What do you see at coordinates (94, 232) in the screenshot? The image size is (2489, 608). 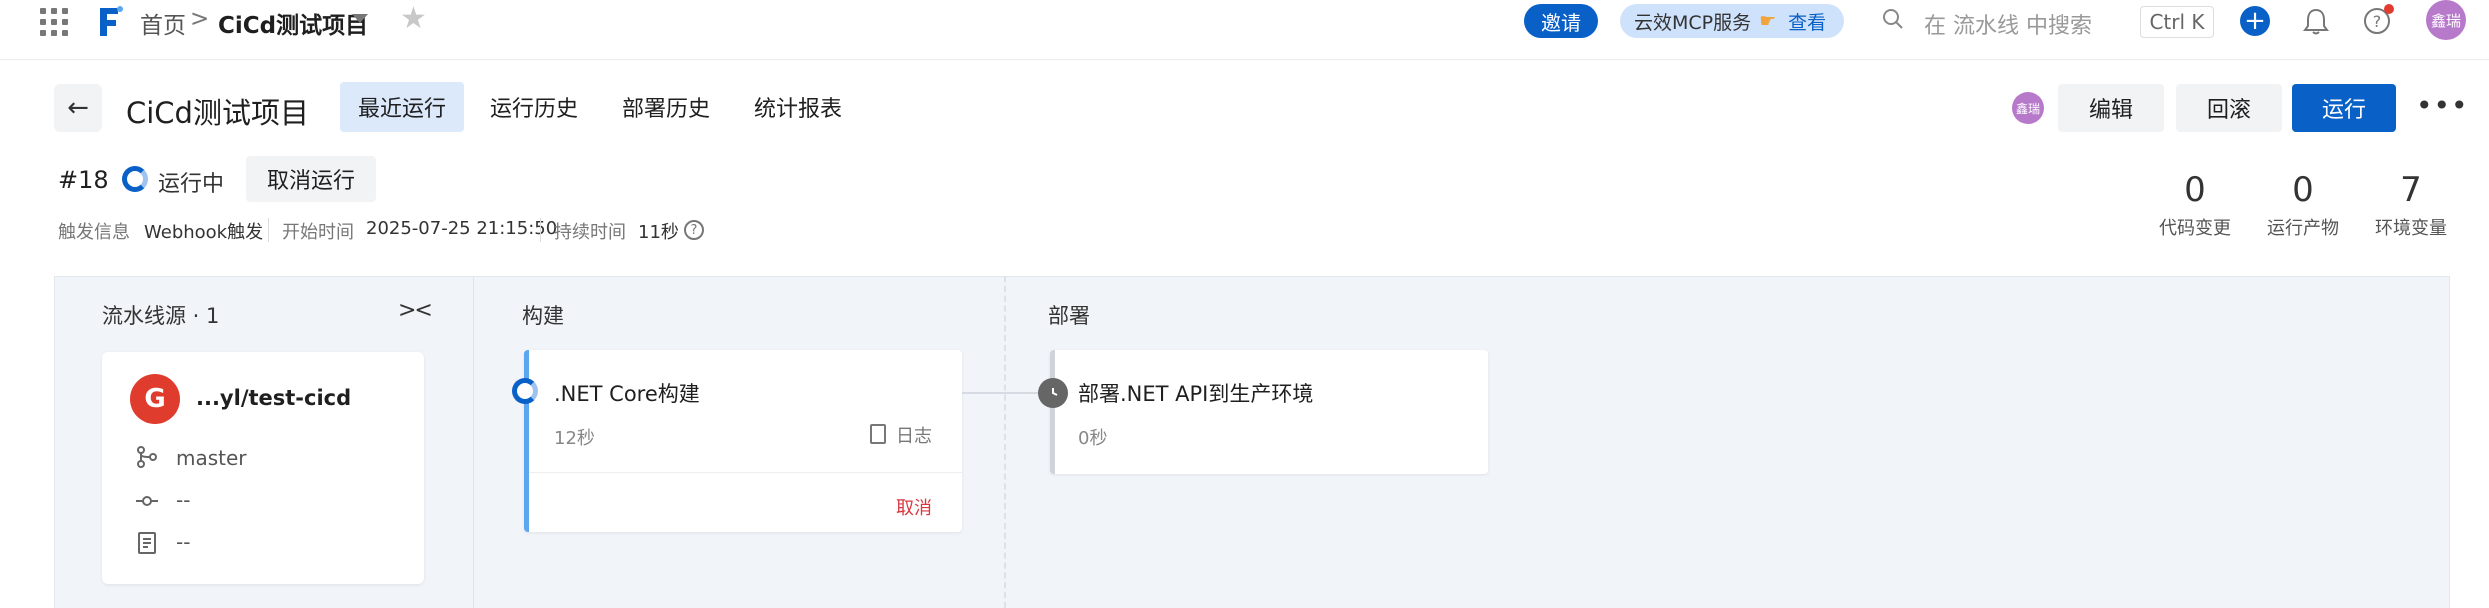 I see `trigger-key: 触发信息` at bounding box center [94, 232].